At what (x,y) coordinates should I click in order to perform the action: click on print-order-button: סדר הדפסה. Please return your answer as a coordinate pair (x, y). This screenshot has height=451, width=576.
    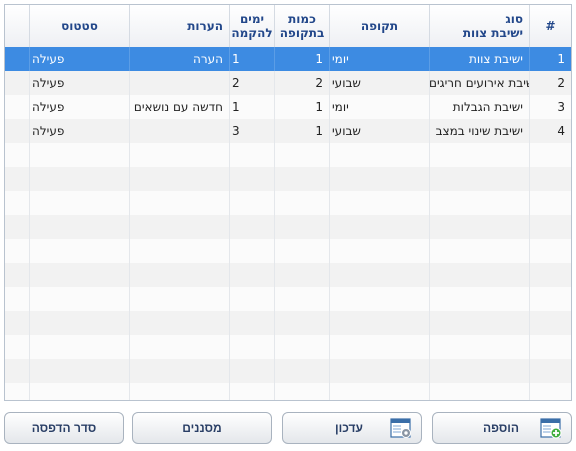
    Looking at the image, I should click on (64, 428).